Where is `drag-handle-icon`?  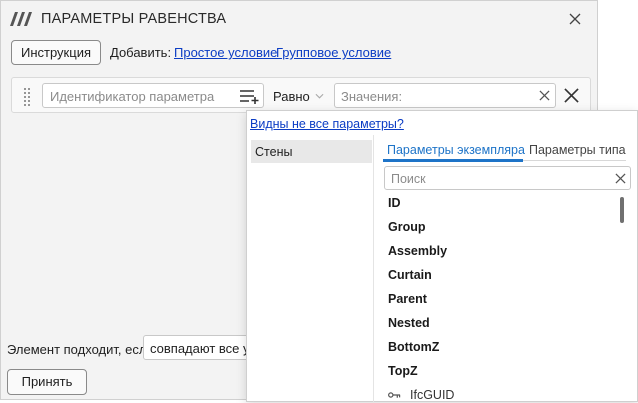 drag-handle-icon is located at coordinates (27, 96).